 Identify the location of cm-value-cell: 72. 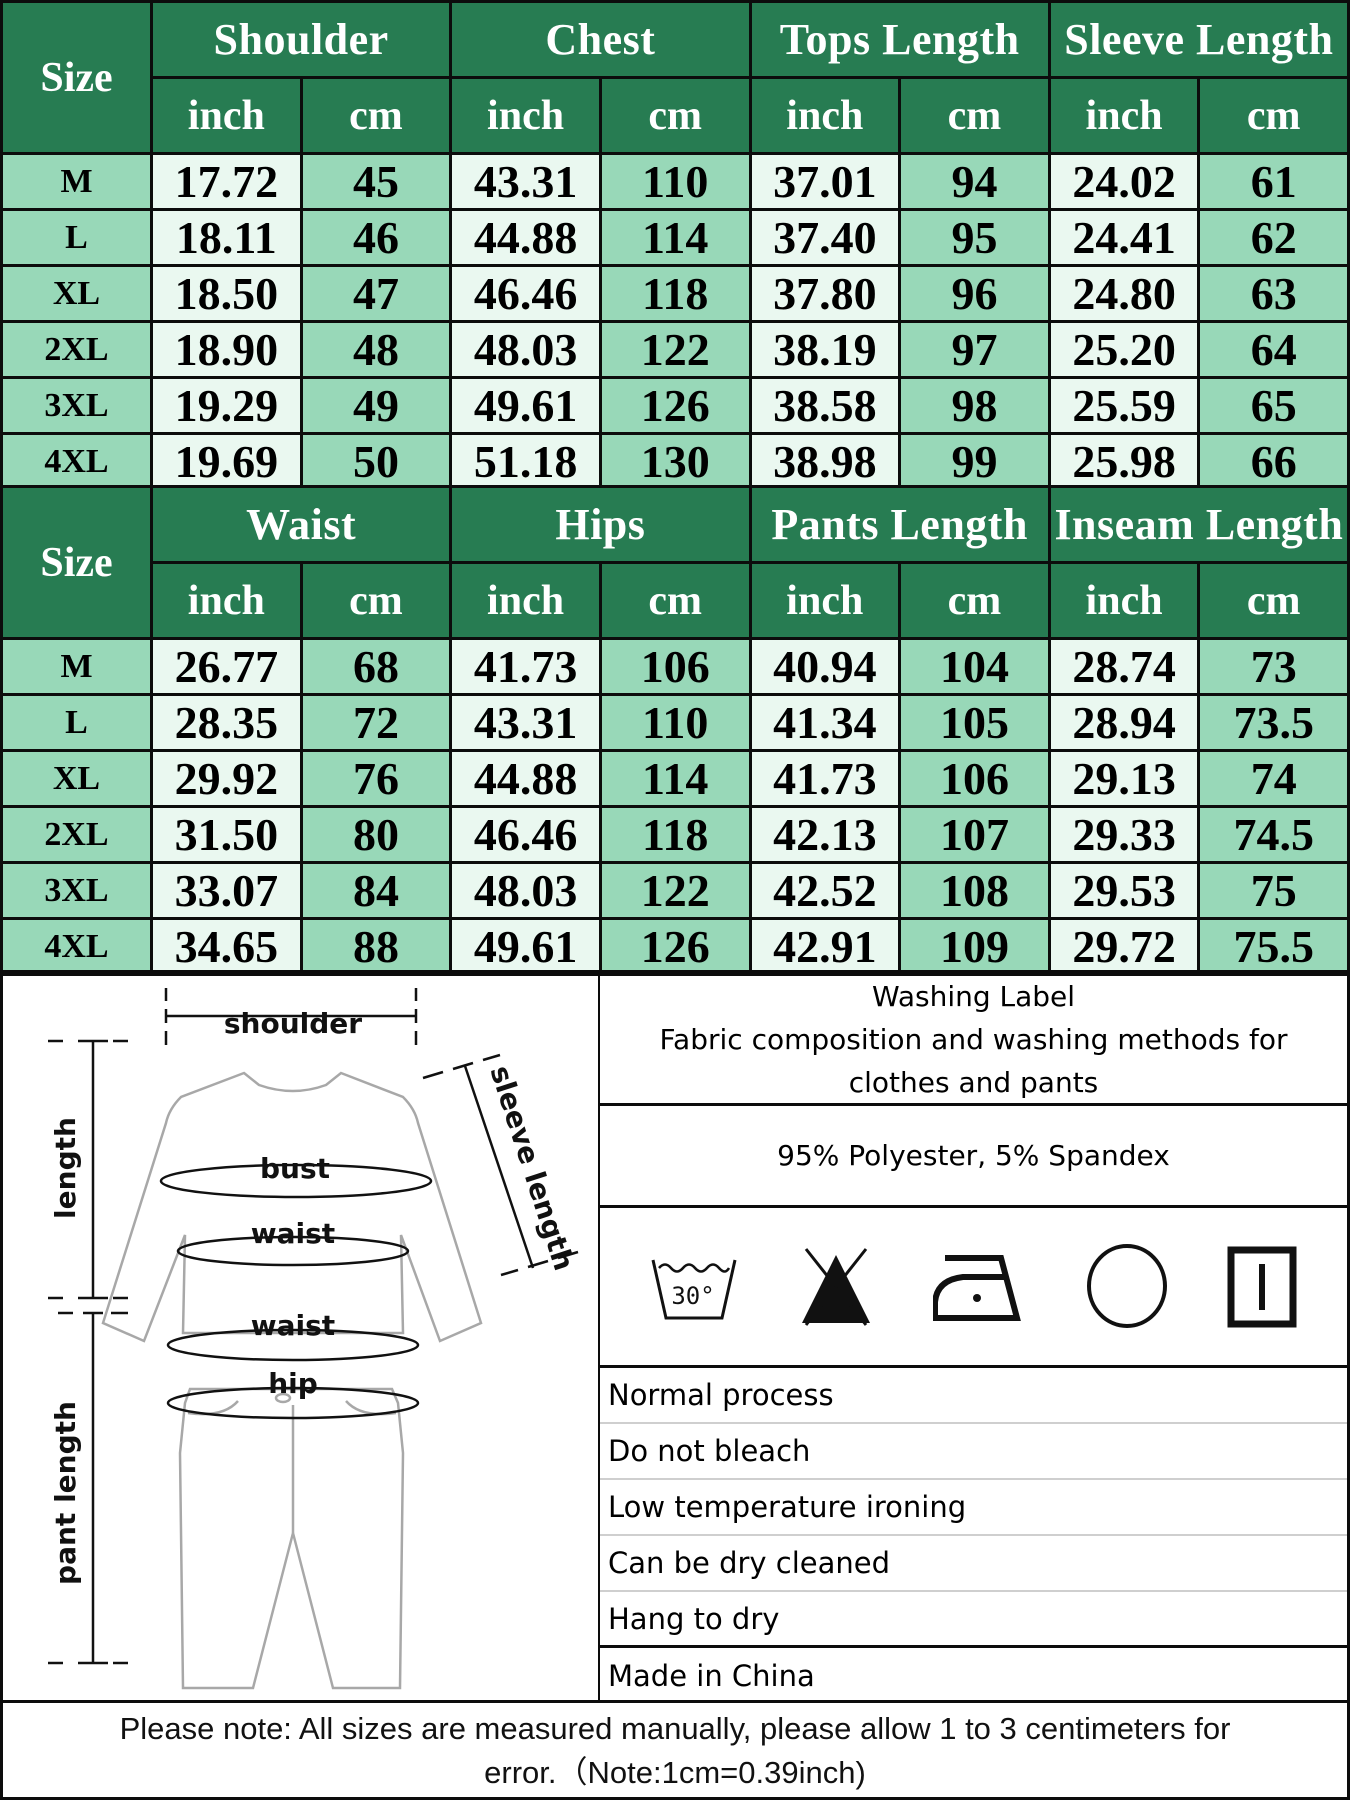
(376, 722).